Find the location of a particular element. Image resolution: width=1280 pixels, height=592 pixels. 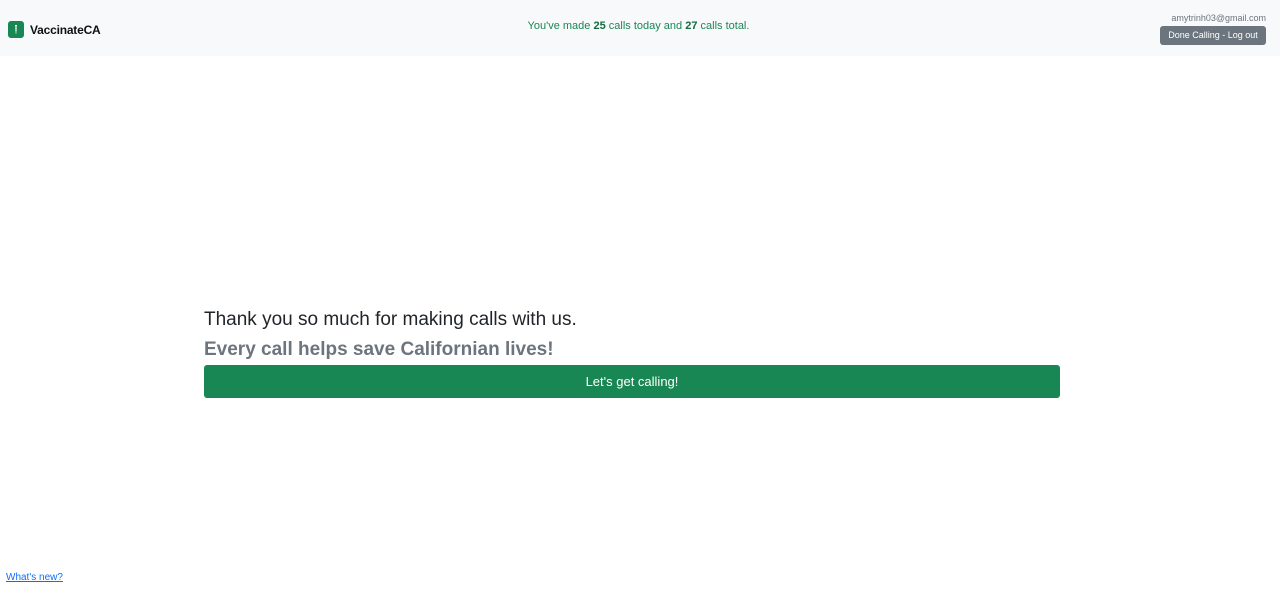

start-calling-button: Let's get calling! is located at coordinates (632, 381).